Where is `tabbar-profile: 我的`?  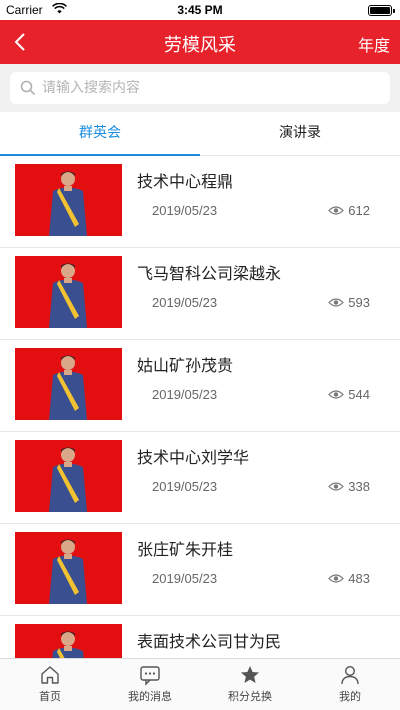
tabbar-profile: 我的 is located at coordinates (350, 684).